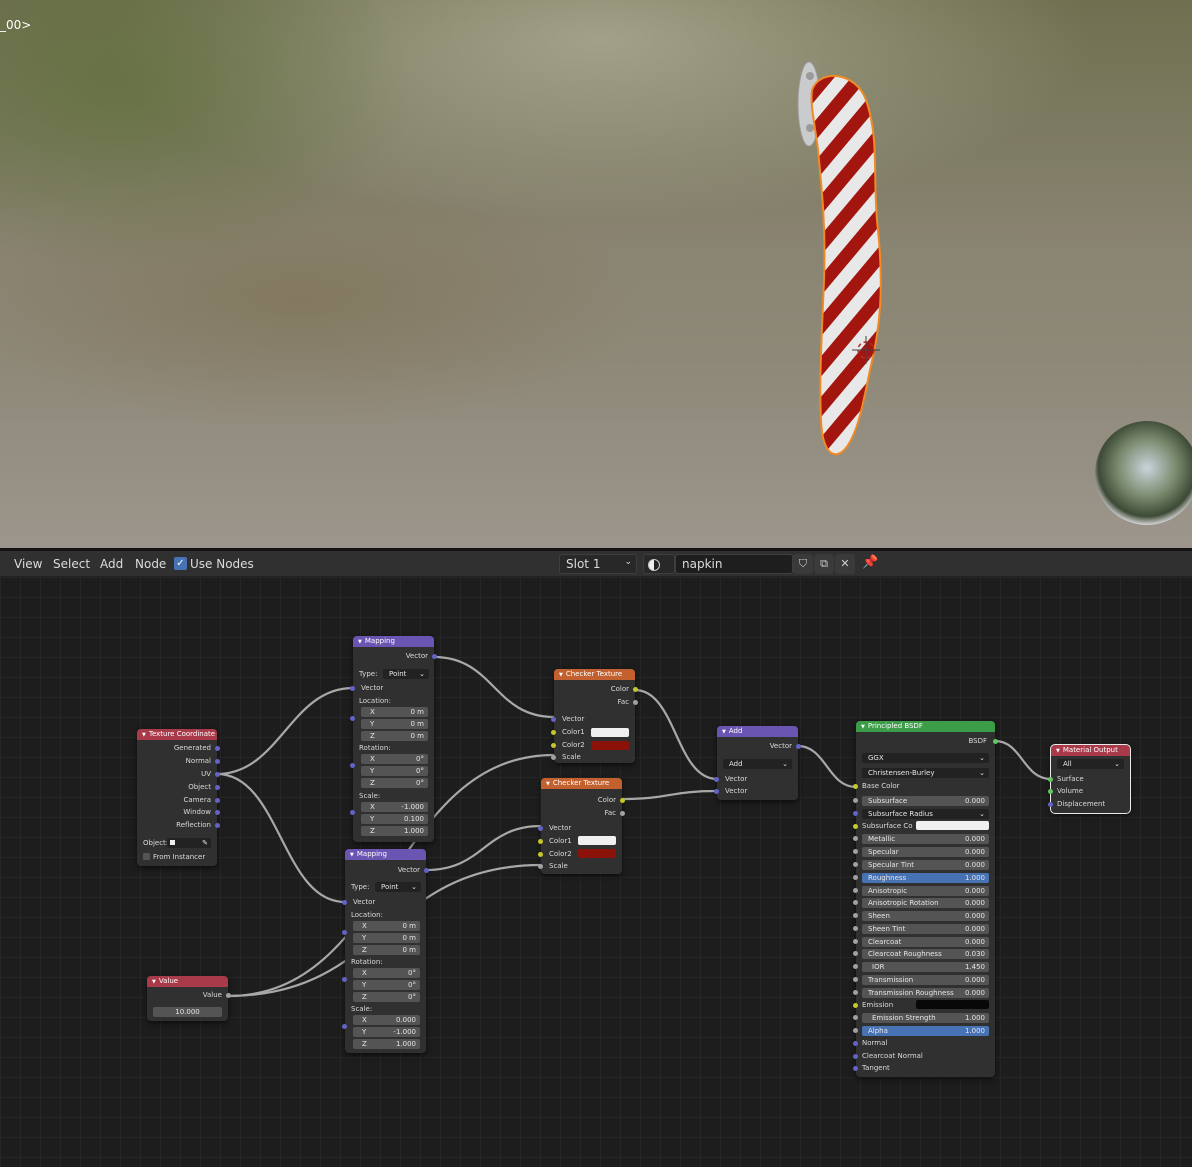 This screenshot has height=1167, width=1192. I want to click on scale-y: Y -1.000, so click(386, 1032).